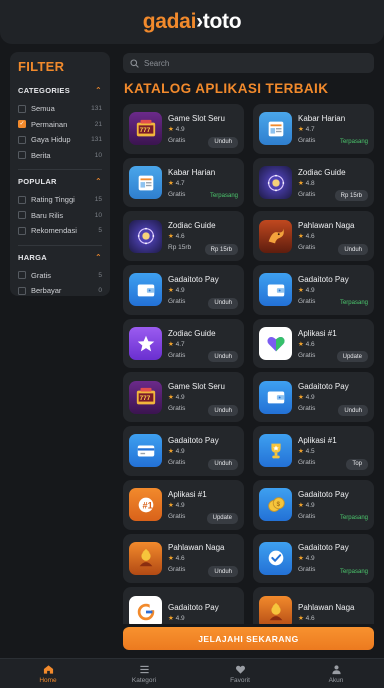  What do you see at coordinates (313, 343) in the screenshot?
I see `app-card: Aplikasi #1 ★ 4.6 Gratis Update` at bounding box center [313, 343].